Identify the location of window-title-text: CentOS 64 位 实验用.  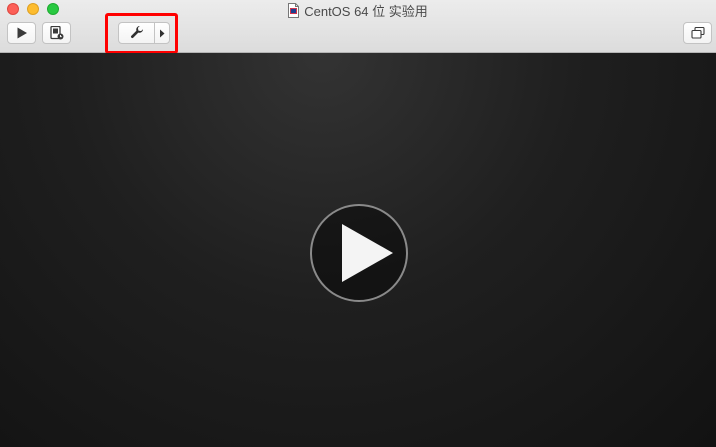
(366, 11).